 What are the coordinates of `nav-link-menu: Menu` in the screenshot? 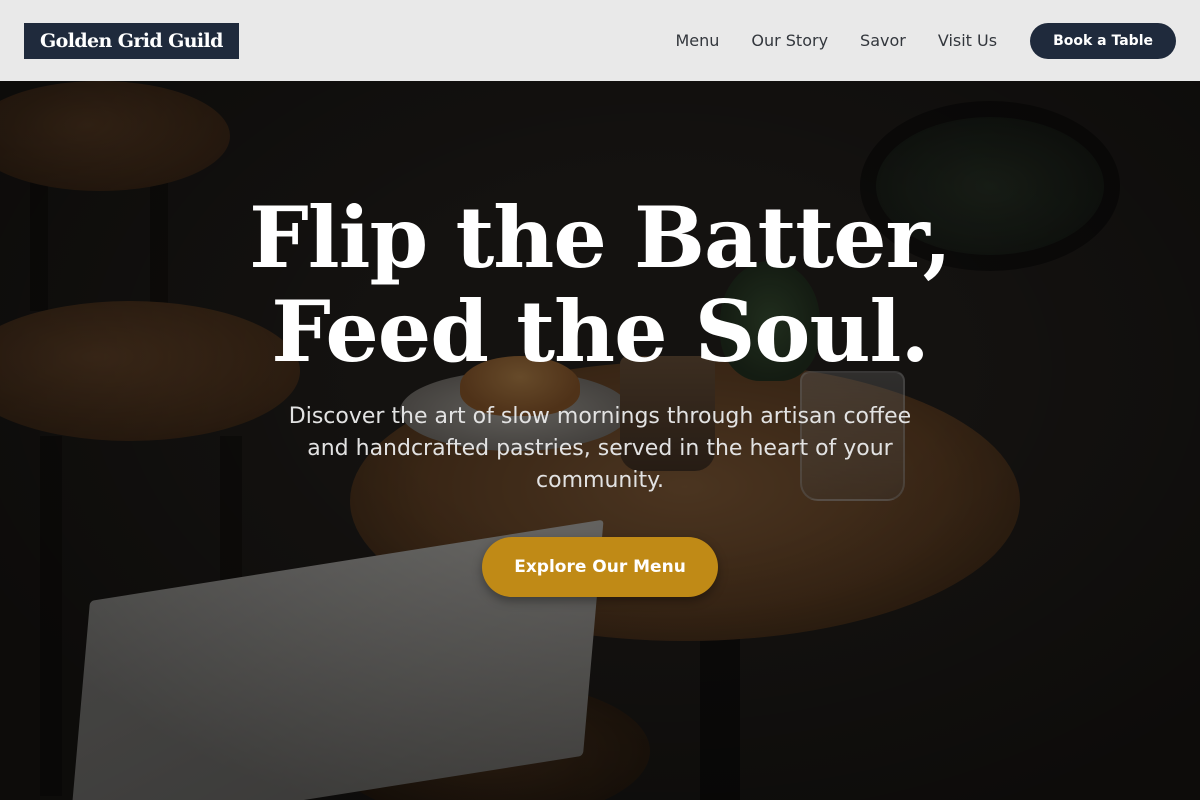 It's located at (697, 40).